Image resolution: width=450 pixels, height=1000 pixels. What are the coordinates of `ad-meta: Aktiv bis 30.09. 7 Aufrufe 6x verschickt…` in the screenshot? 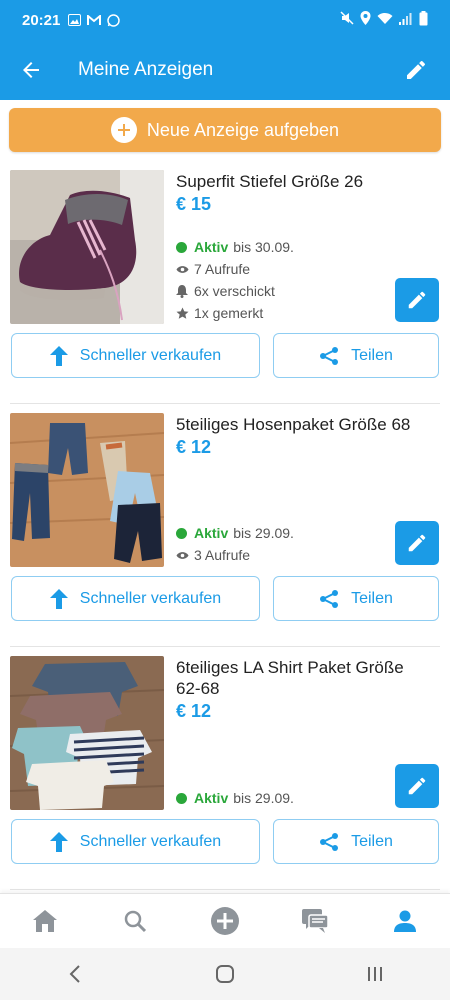 It's located at (235, 280).